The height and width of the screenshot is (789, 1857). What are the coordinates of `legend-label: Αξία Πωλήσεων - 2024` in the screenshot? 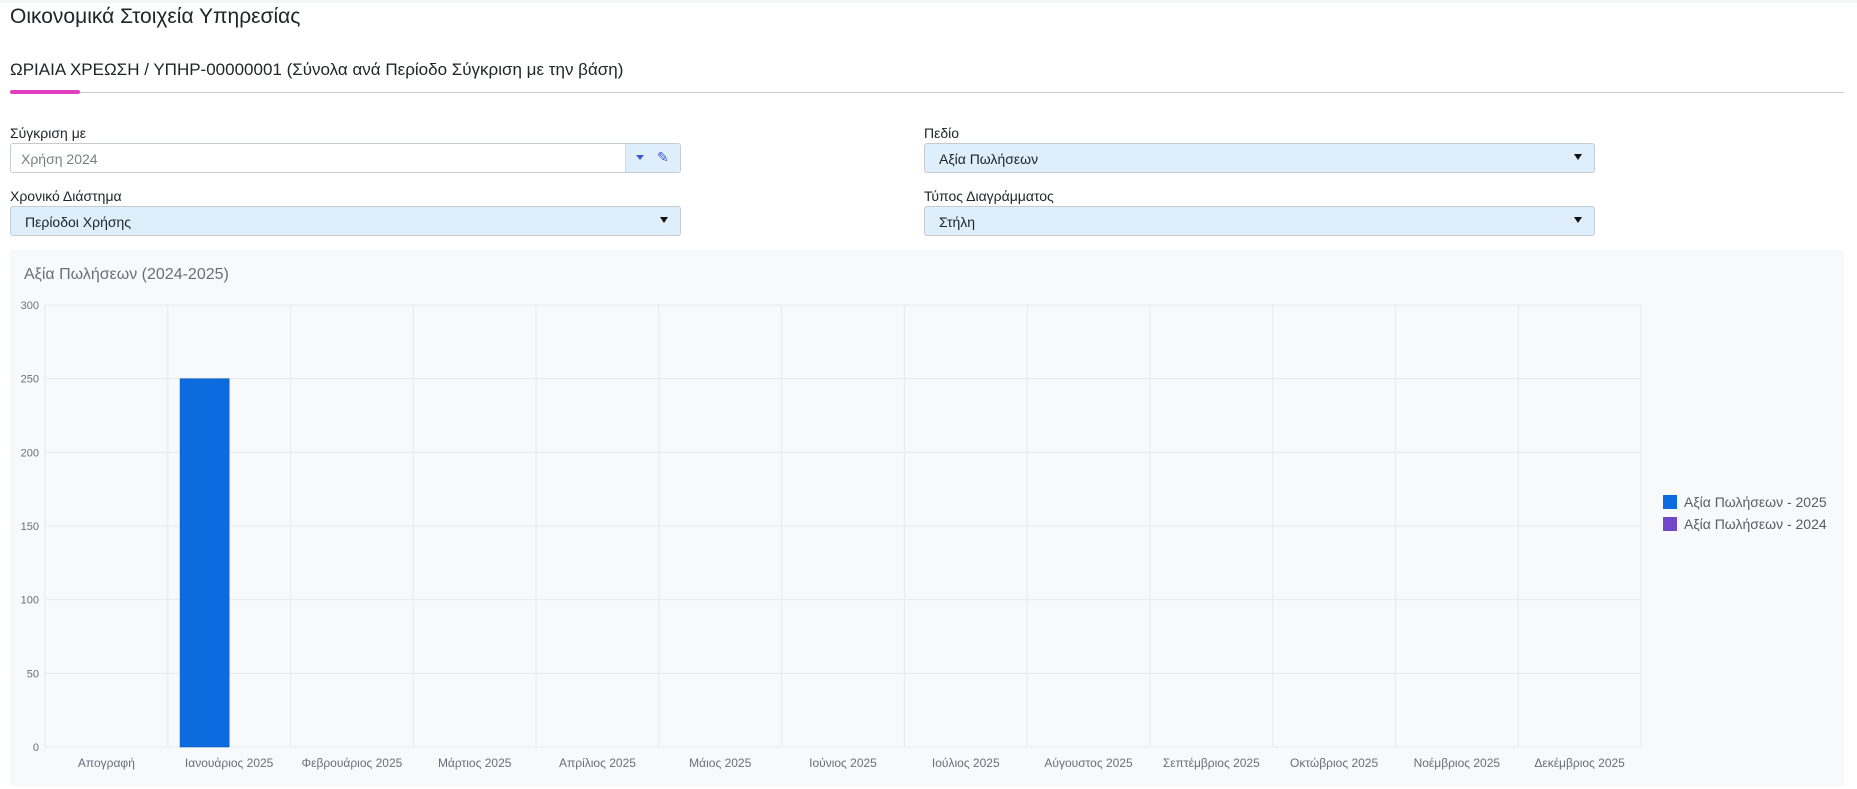 It's located at (1755, 524).